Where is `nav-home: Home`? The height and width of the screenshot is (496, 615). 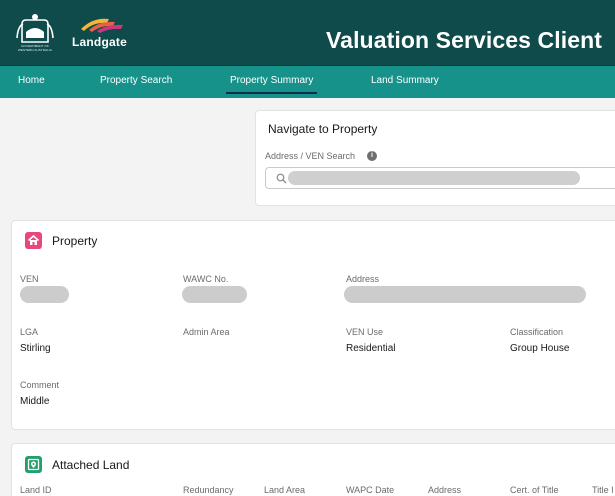 nav-home: Home is located at coordinates (31, 82).